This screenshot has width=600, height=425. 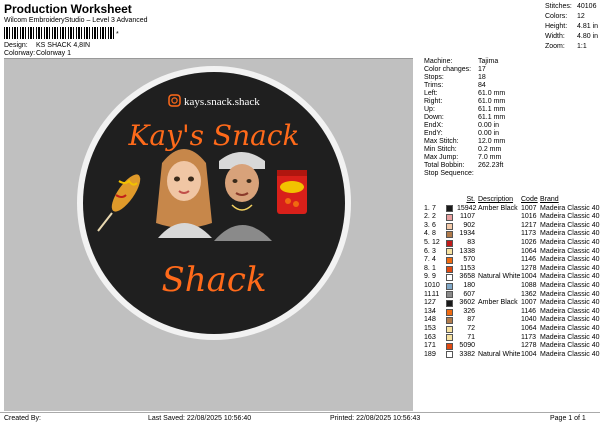 What do you see at coordinates (490, 149) in the screenshot?
I see `info-value: 0.2 mm` at bounding box center [490, 149].